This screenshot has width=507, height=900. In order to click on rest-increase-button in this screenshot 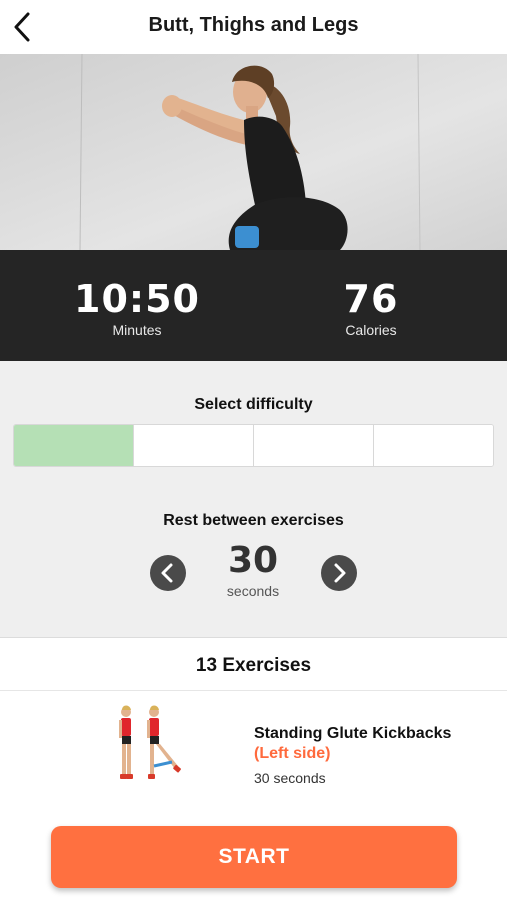, I will do `click(339, 573)`.